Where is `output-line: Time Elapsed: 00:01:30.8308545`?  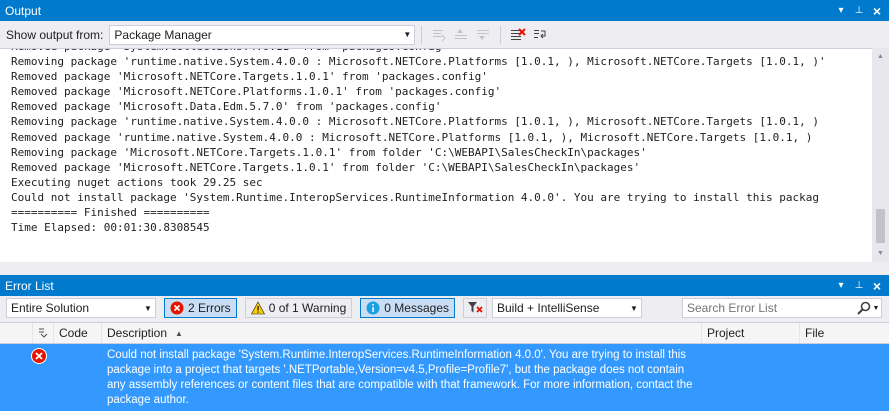
output-line: Time Elapsed: 00:01:30.8308545 is located at coordinates (110, 228).